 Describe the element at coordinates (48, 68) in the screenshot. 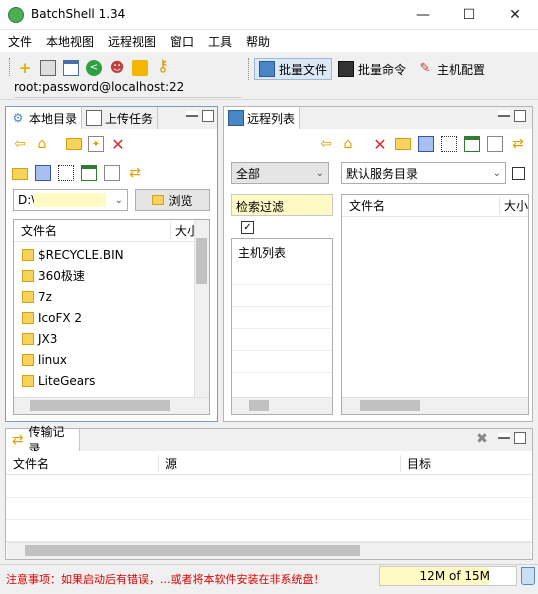

I see `sessions-icon` at that location.